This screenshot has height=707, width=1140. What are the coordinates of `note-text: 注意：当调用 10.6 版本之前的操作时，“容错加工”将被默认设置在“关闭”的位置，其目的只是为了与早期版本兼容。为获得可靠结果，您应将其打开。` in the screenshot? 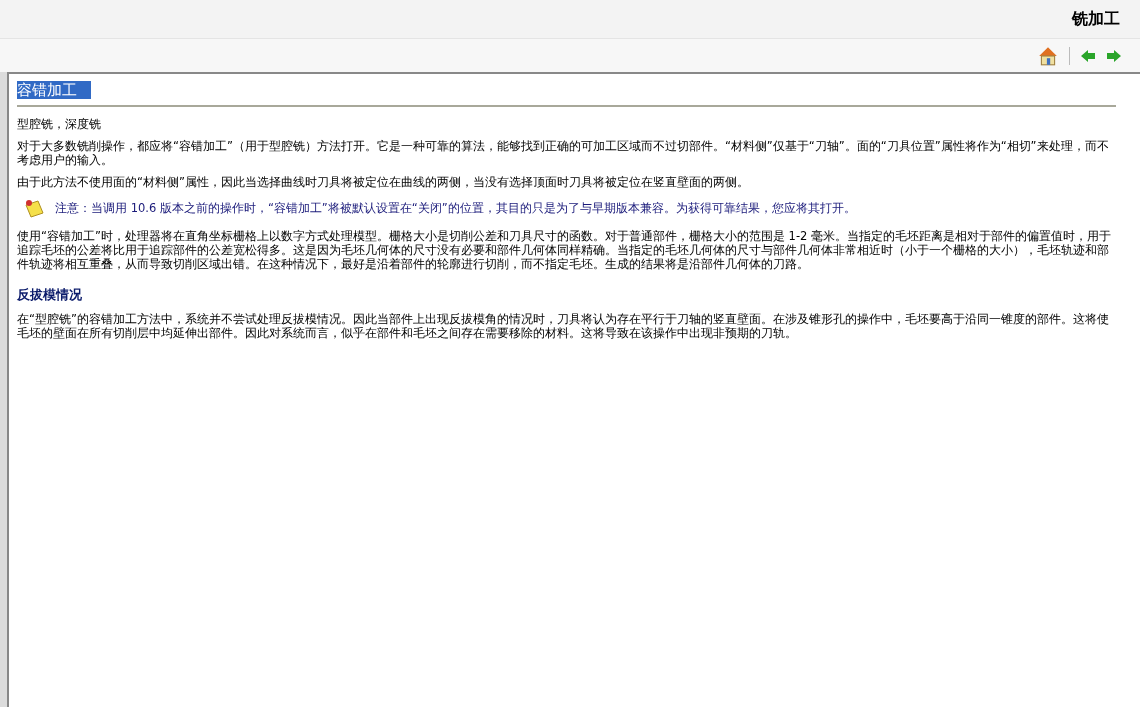 It's located at (455, 208).